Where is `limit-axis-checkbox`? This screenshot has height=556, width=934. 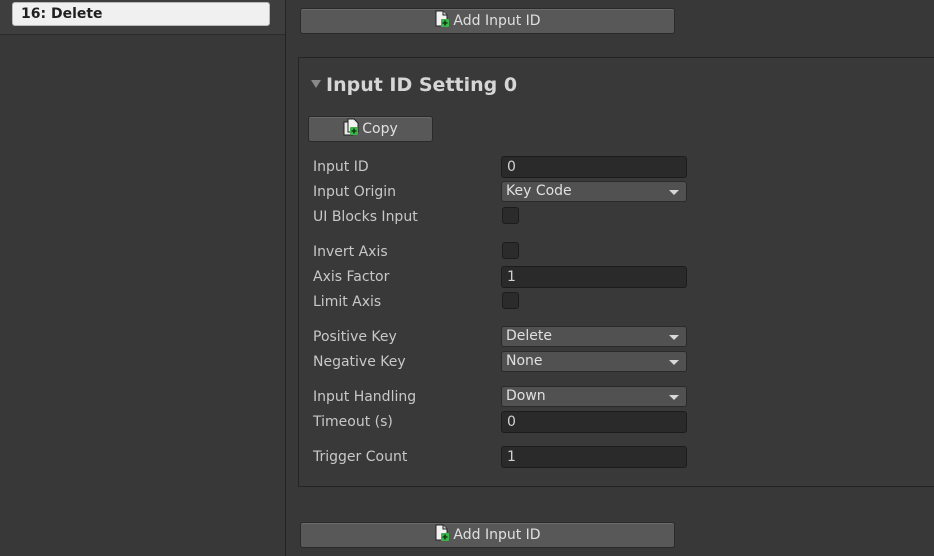 limit-axis-checkbox is located at coordinates (510, 300).